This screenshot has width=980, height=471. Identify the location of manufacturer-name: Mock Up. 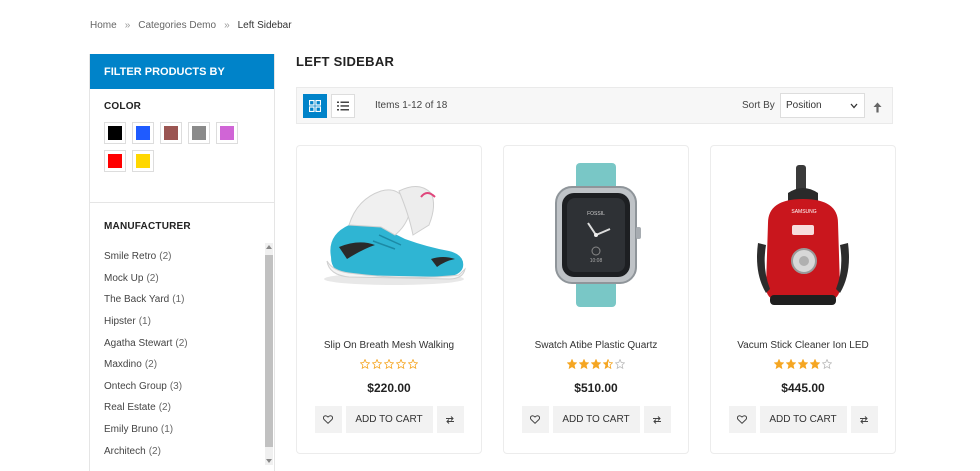
(124, 278).